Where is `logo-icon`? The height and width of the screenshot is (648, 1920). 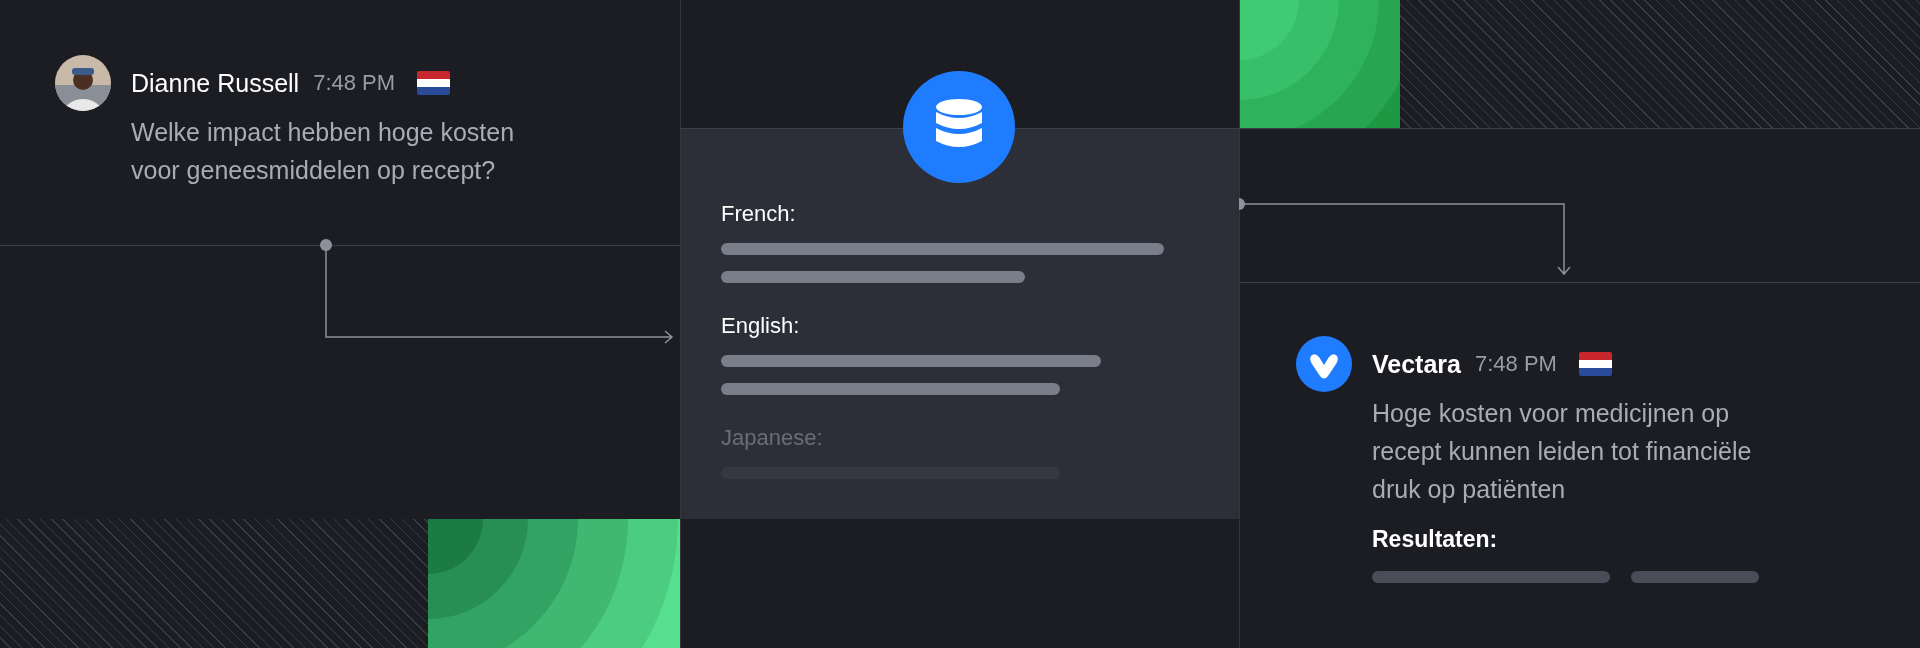
logo-icon is located at coordinates (1324, 364).